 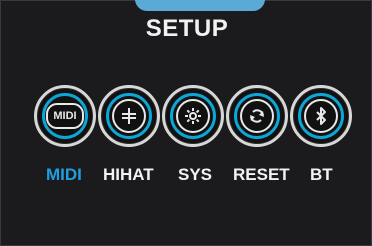 I want to click on label-sys: SYS, so click(x=195, y=175).